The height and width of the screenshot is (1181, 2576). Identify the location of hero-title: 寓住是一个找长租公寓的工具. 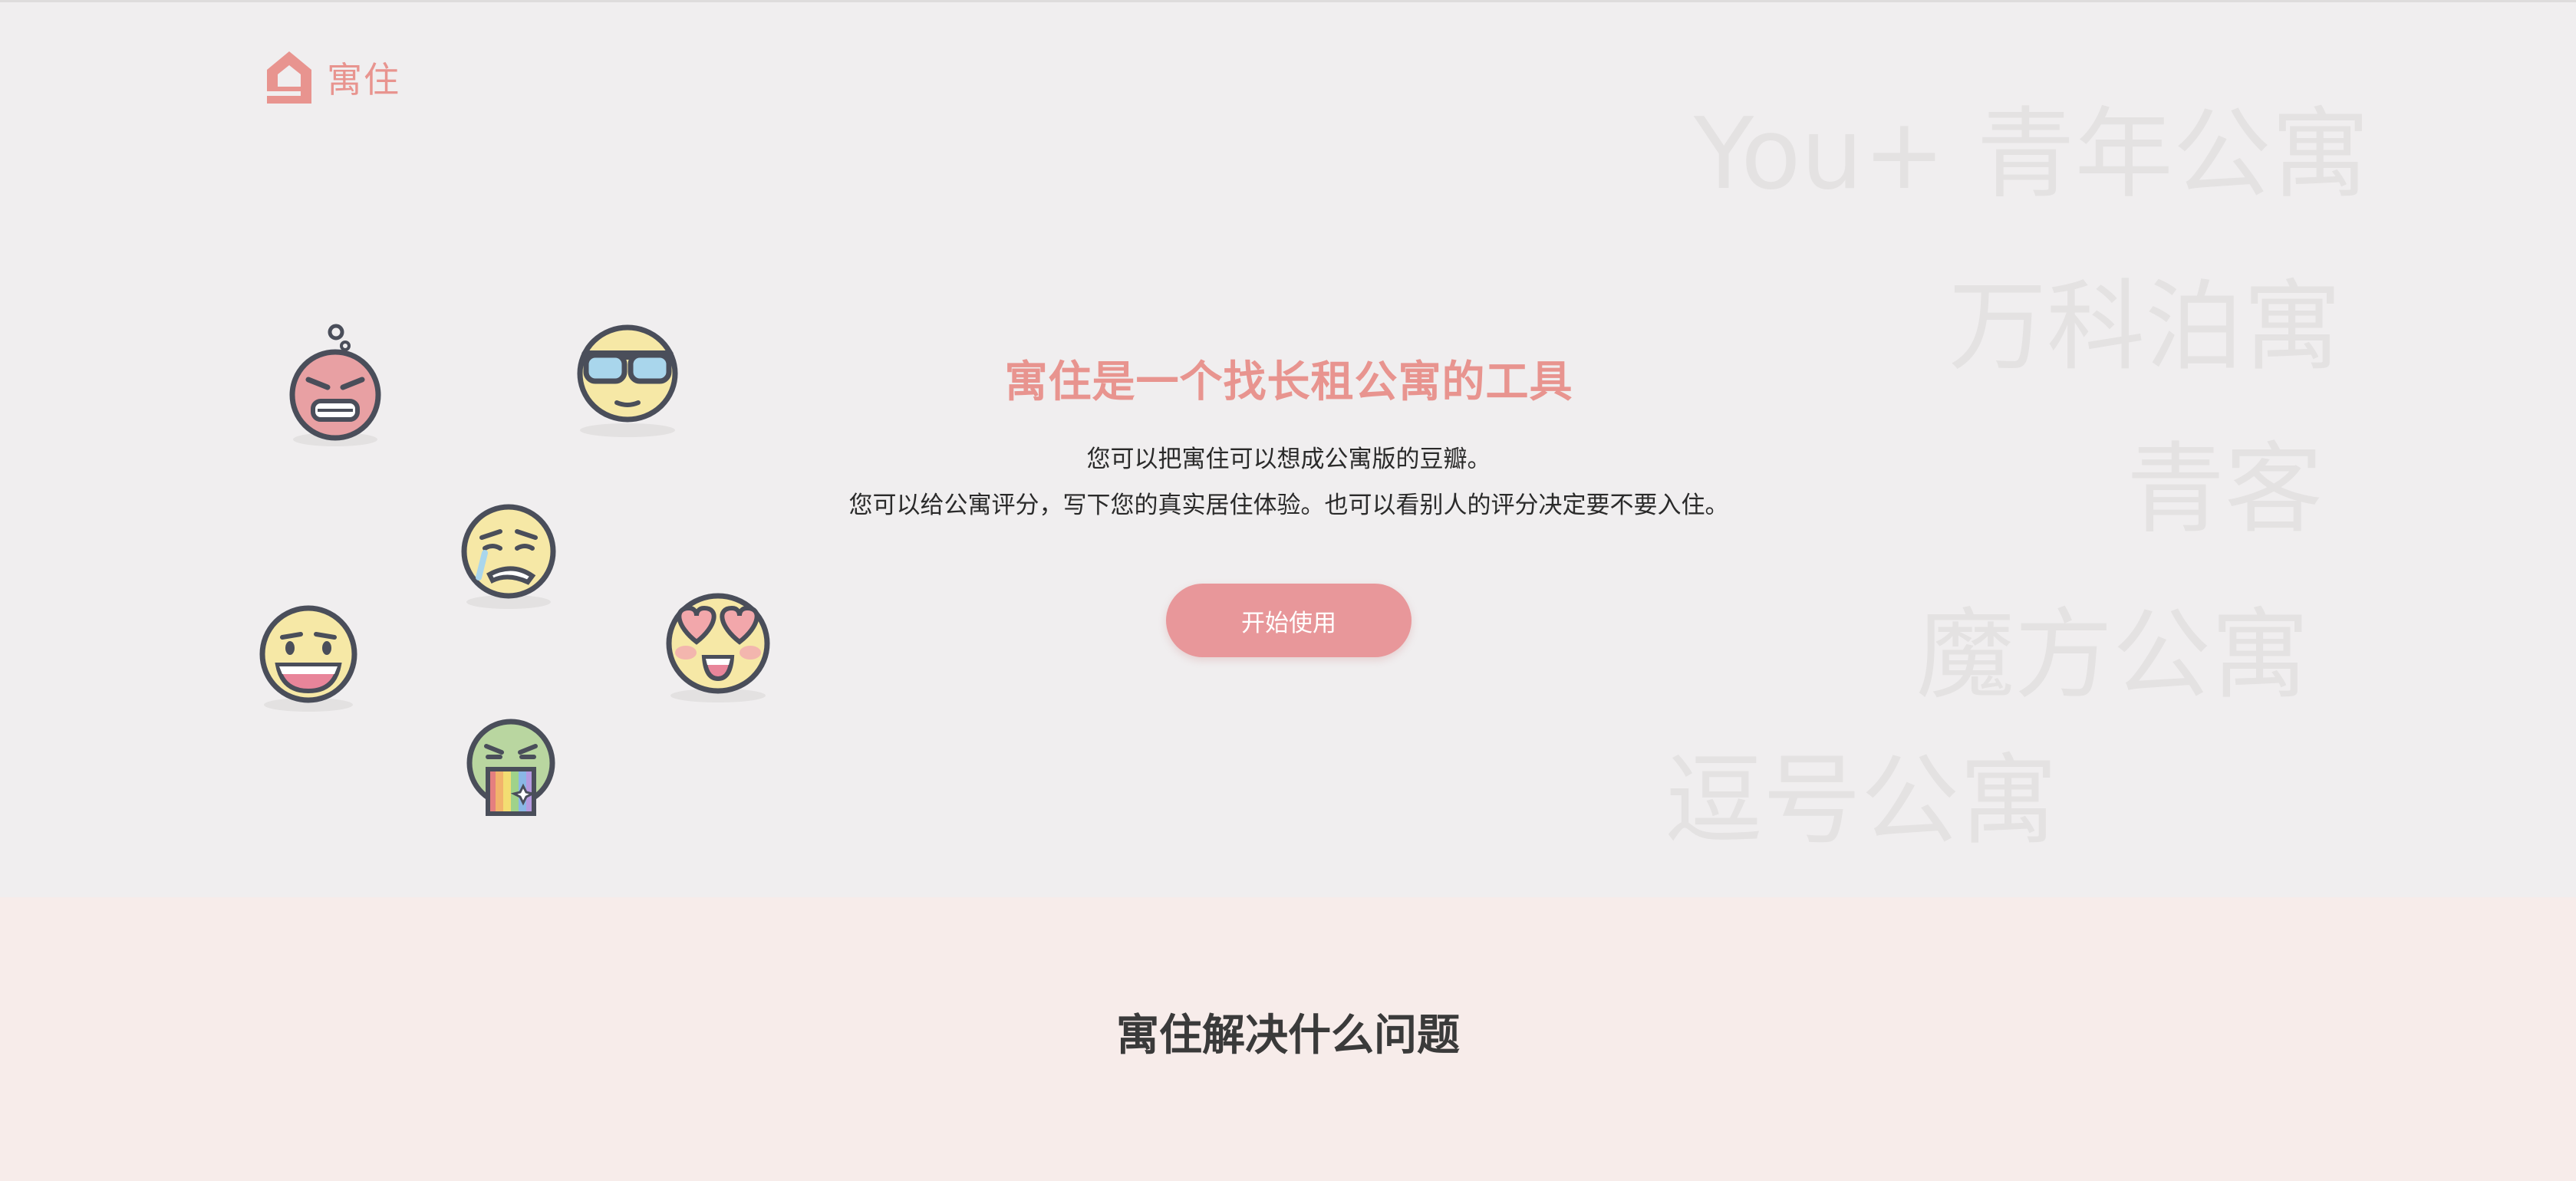
(1288, 382).